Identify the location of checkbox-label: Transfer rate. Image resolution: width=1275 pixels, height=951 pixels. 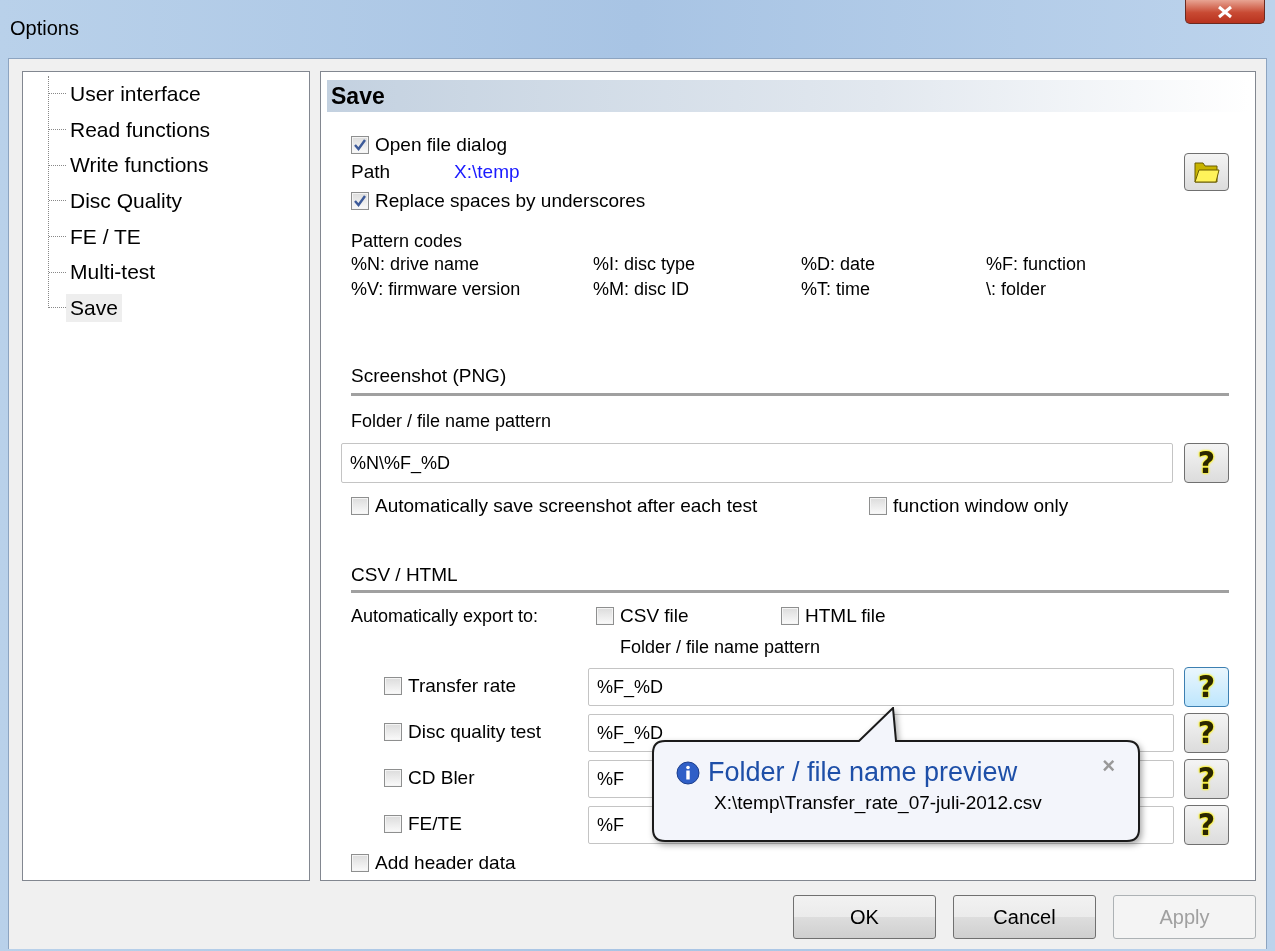
(462, 685).